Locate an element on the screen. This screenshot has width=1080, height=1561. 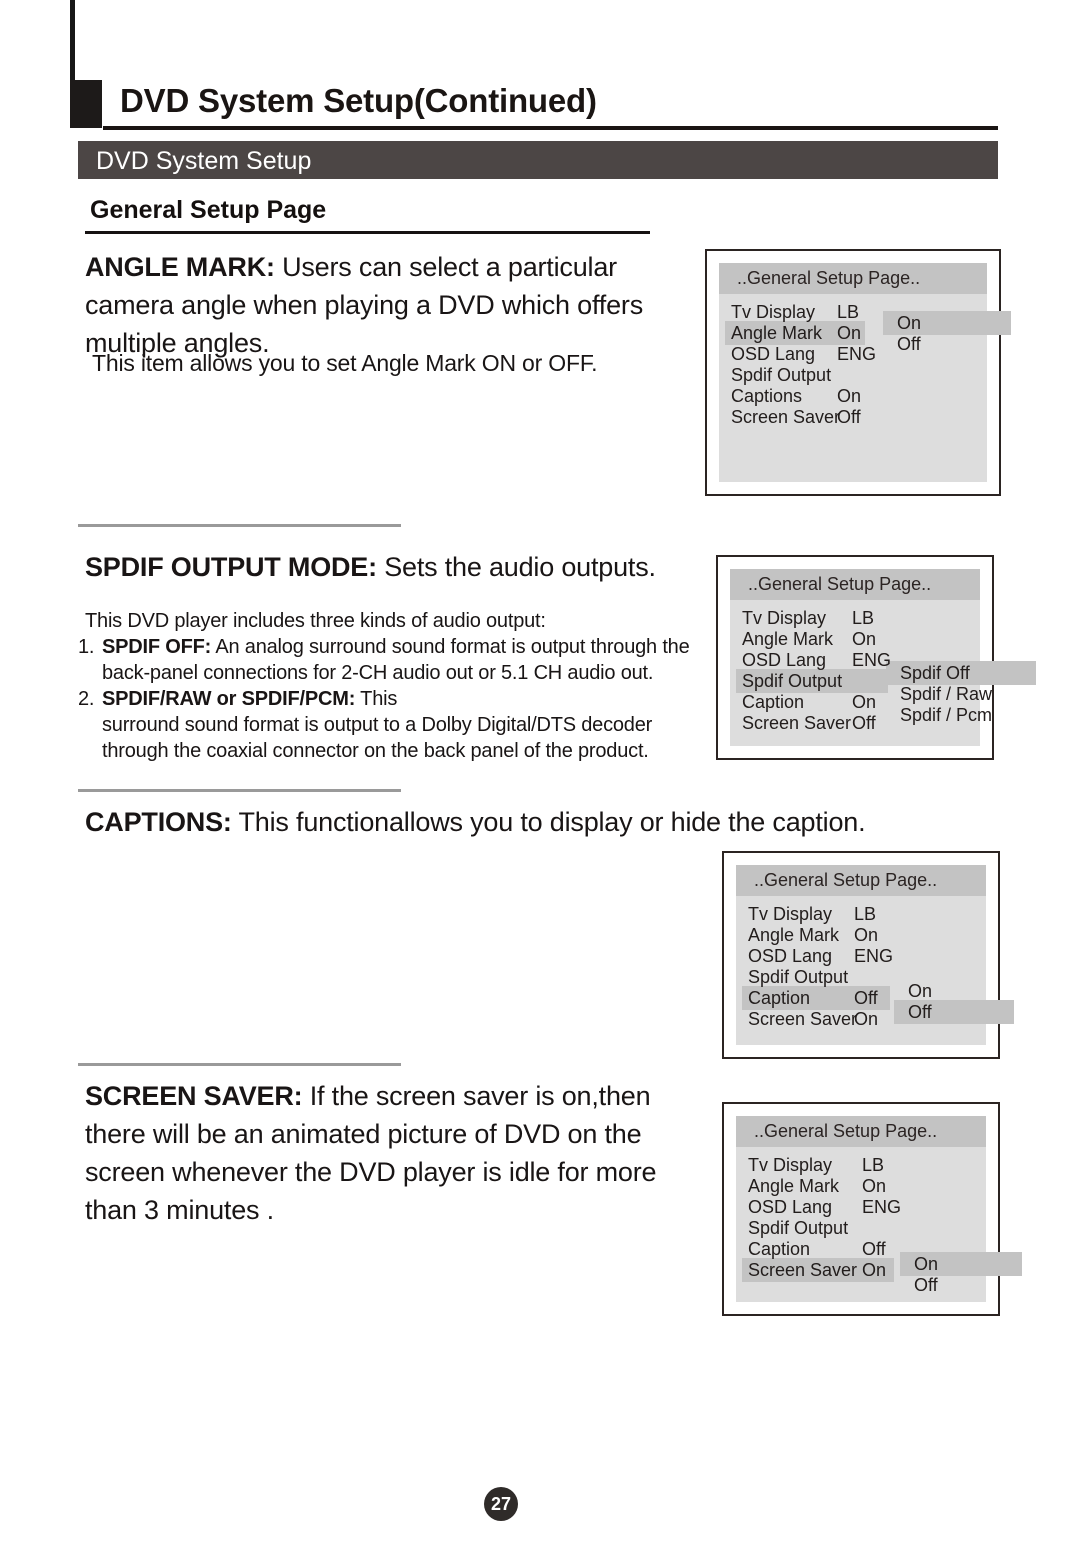
osd-row-value: ENG is located at coordinates (857, 354).